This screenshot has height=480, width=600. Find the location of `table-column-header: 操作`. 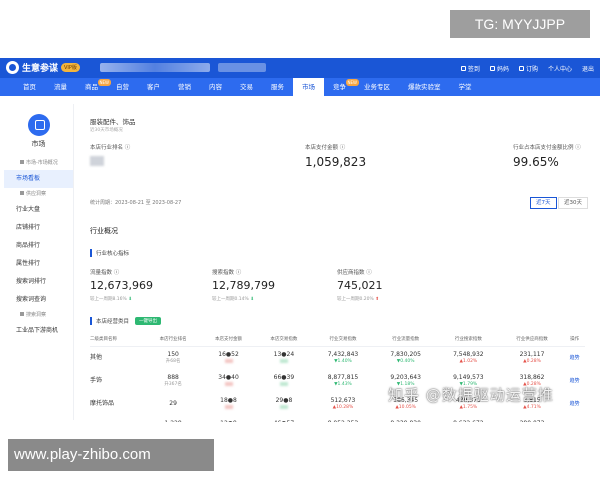

table-column-header: 操作 is located at coordinates (574, 339).